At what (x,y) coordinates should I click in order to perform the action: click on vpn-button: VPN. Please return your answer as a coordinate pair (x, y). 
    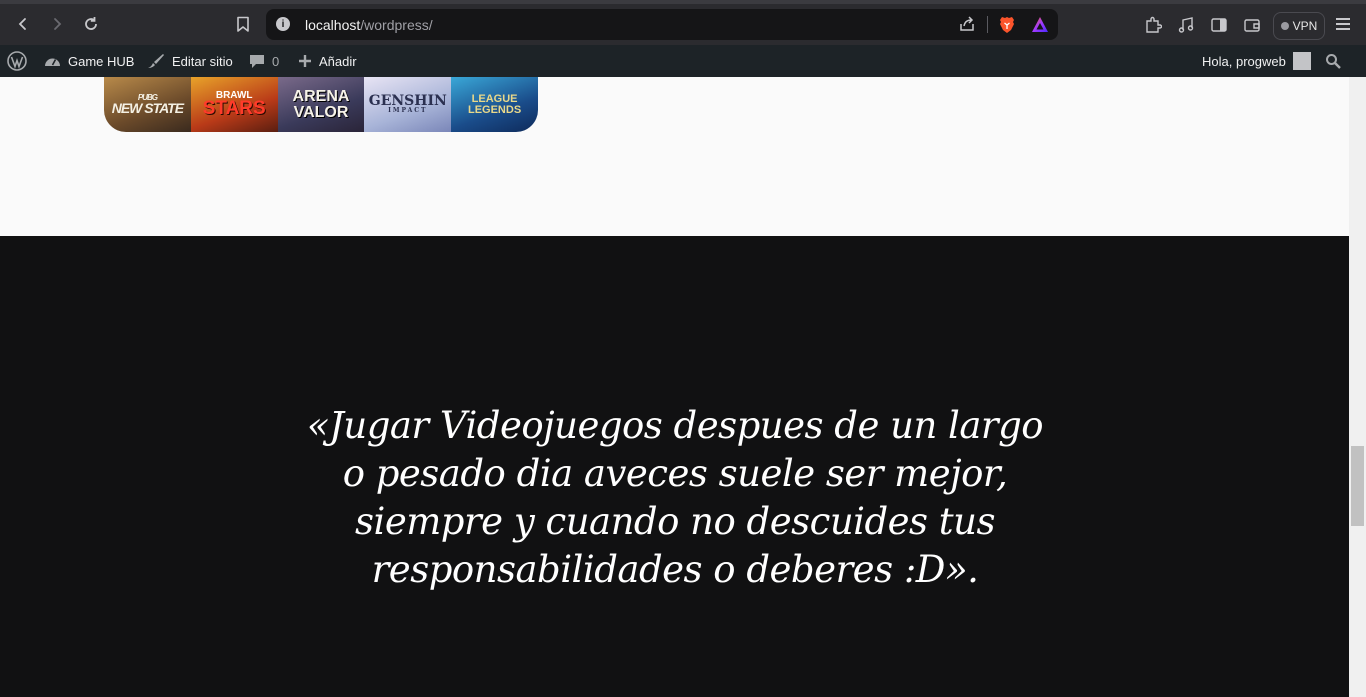
    Looking at the image, I should click on (1299, 26).